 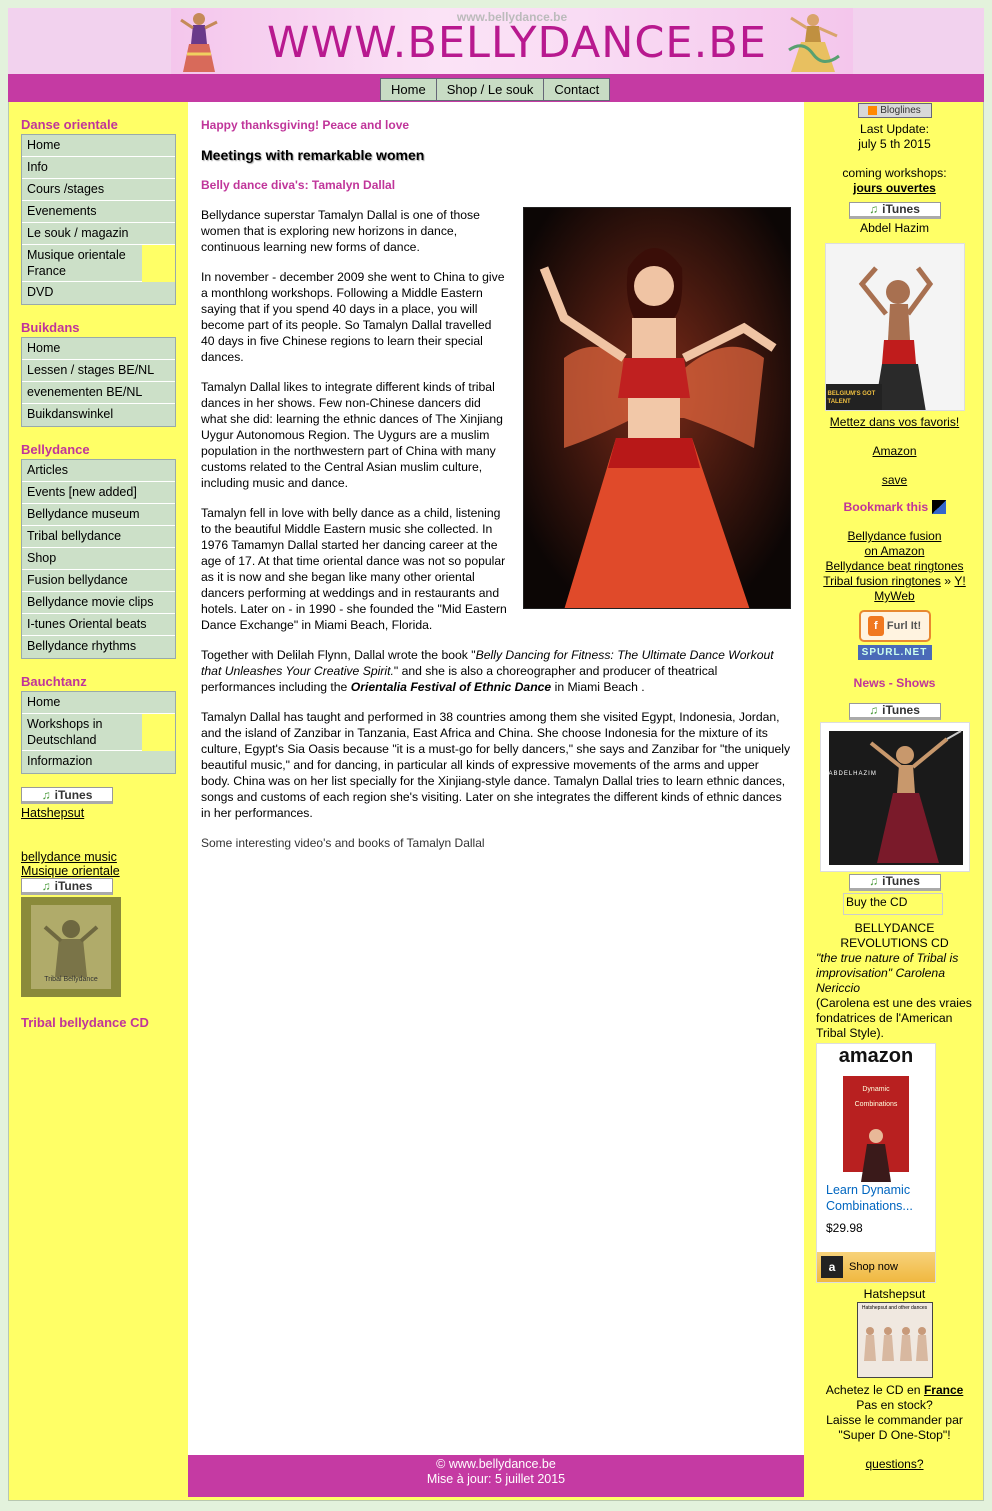 I want to click on dancer-right-figure, so click(x=814, y=43).